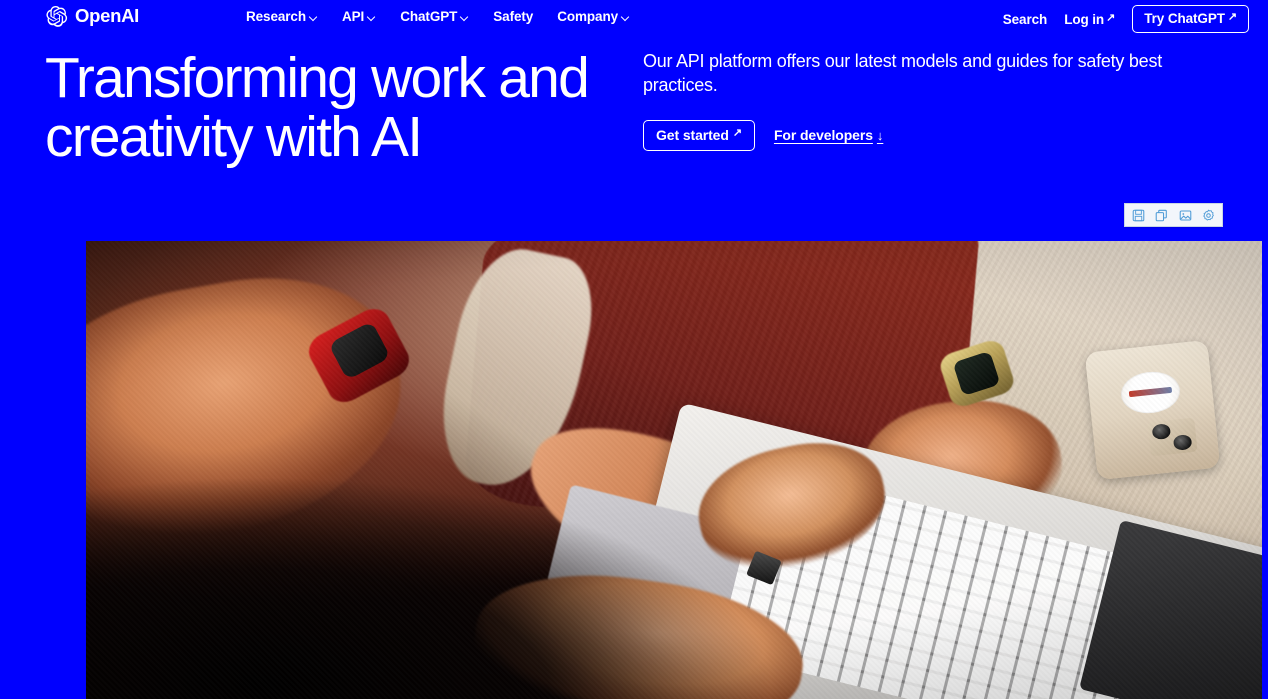 Image resolution: width=1268 pixels, height=699 pixels. What do you see at coordinates (823, 135) in the screenshot?
I see `for-developers-label: For developers` at bounding box center [823, 135].